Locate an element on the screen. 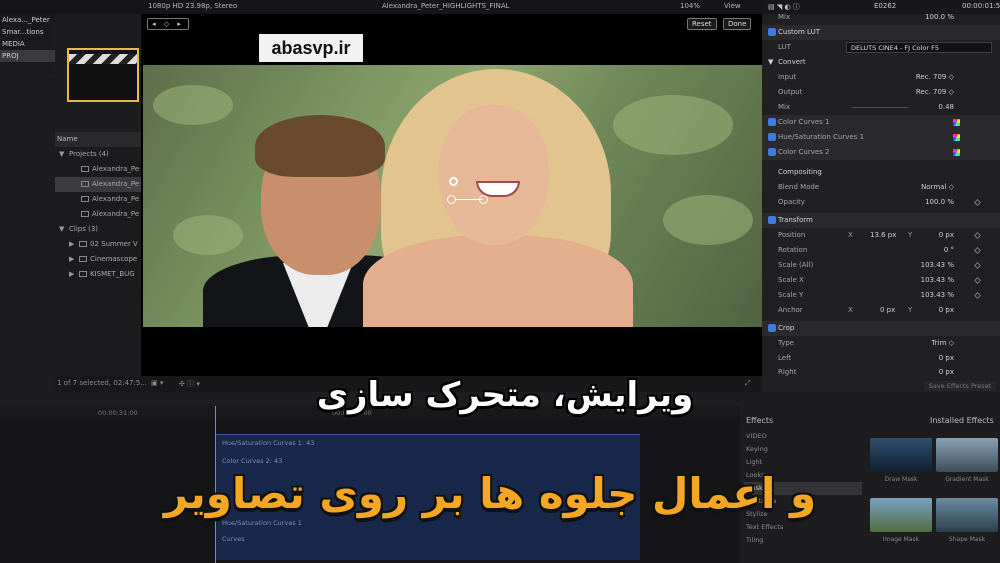 The image size is (1000, 563). inspector-timecode: E0262 is located at coordinates (885, 6).